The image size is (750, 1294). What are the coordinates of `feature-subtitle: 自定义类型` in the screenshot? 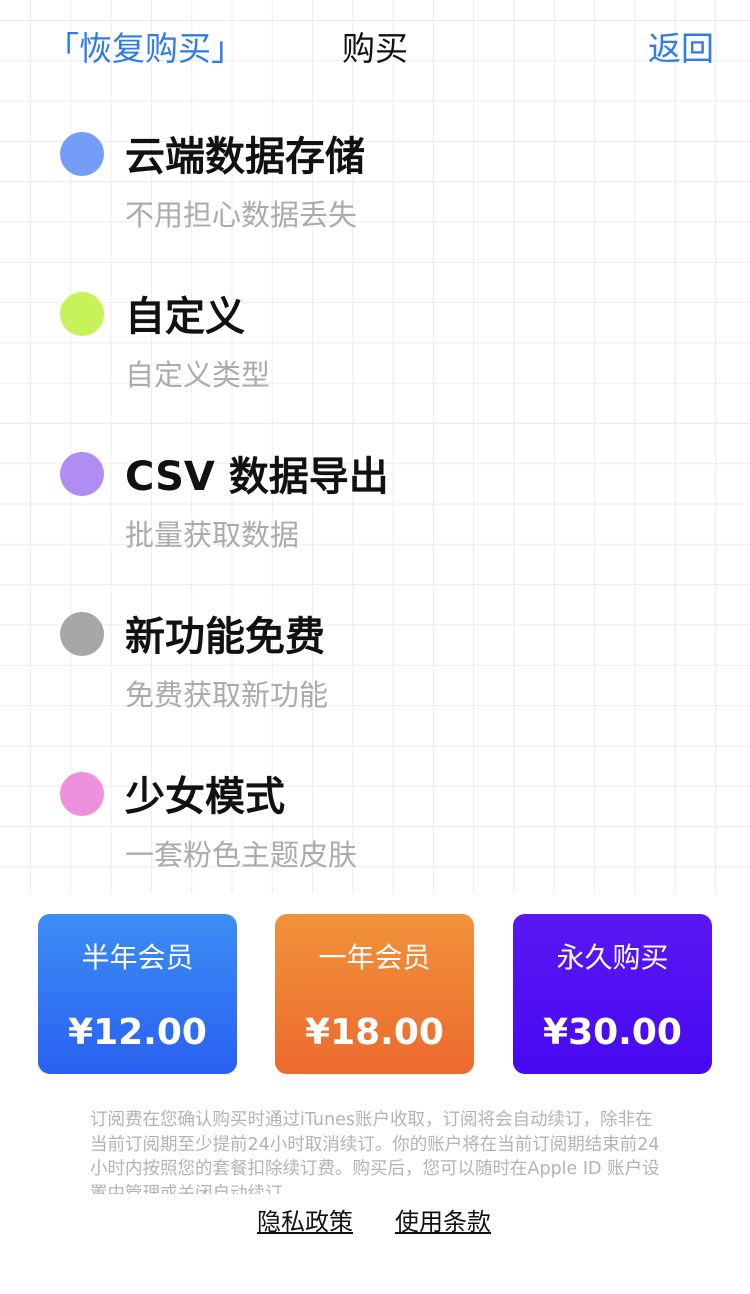 It's located at (198, 375).